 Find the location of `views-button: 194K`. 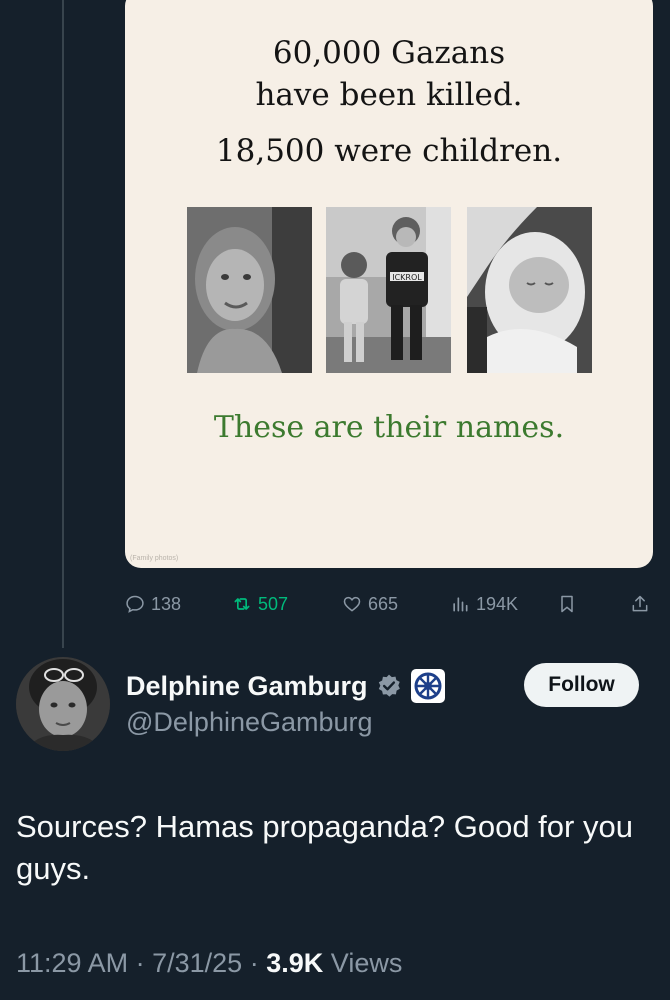

views-button: 194K is located at coordinates (484, 604).